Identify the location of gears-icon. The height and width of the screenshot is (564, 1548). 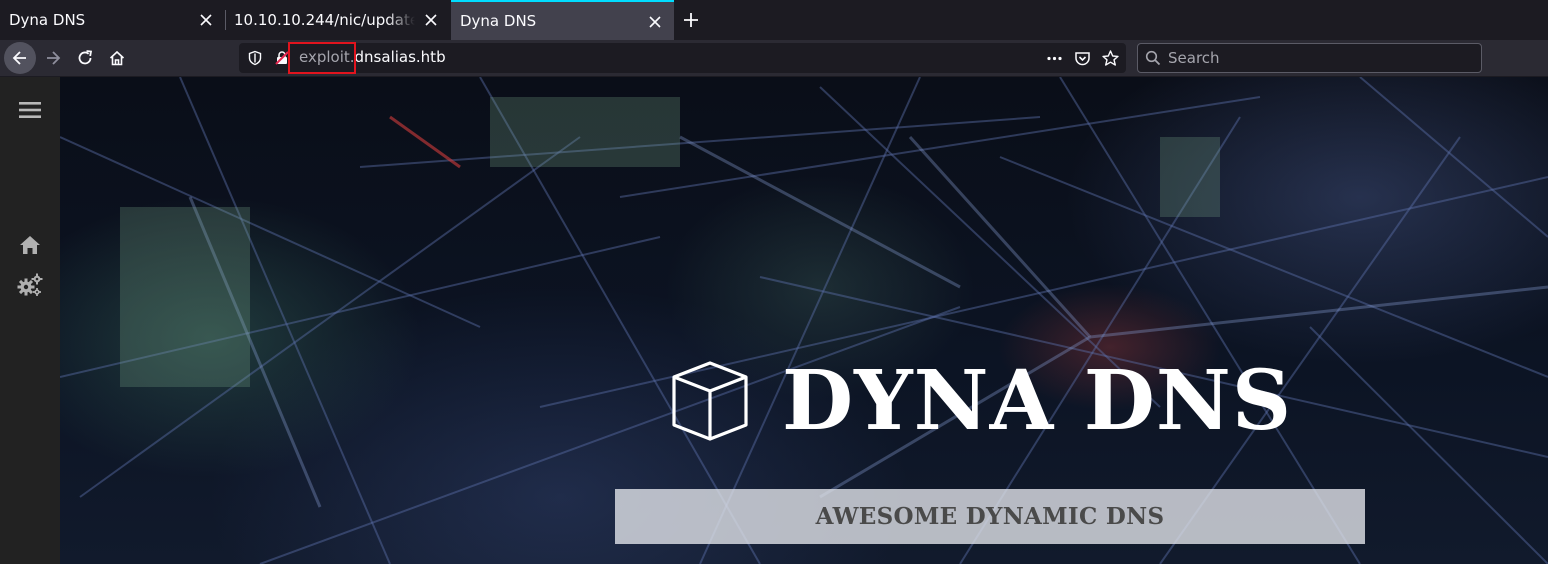
(30, 285).